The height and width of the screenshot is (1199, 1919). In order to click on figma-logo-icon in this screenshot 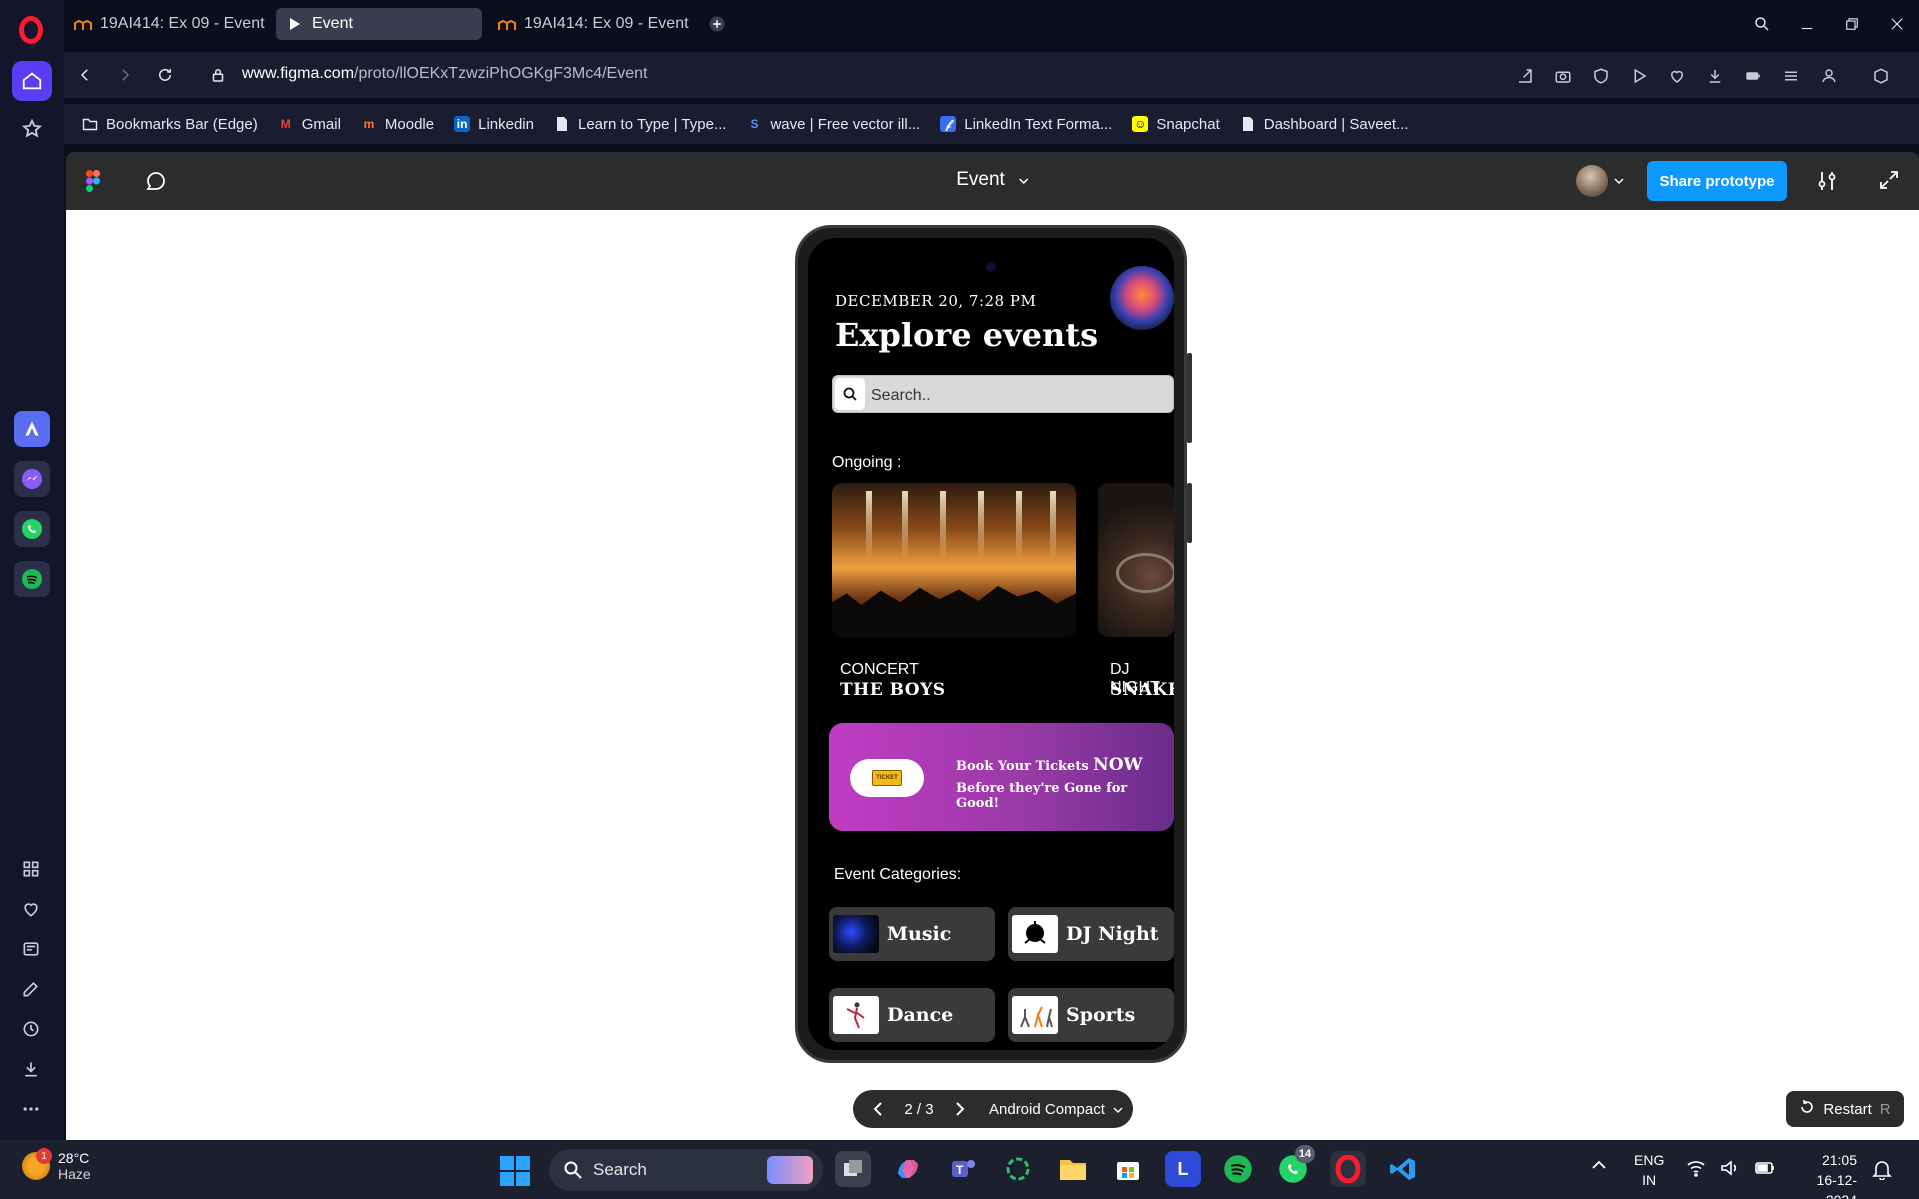, I will do `click(93, 183)`.